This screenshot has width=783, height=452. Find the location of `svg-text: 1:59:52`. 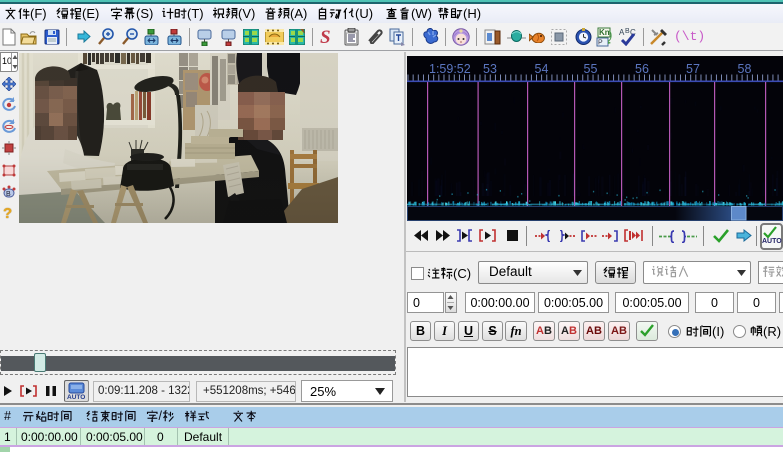

svg-text: 1:59:52 is located at coordinates (450, 69).